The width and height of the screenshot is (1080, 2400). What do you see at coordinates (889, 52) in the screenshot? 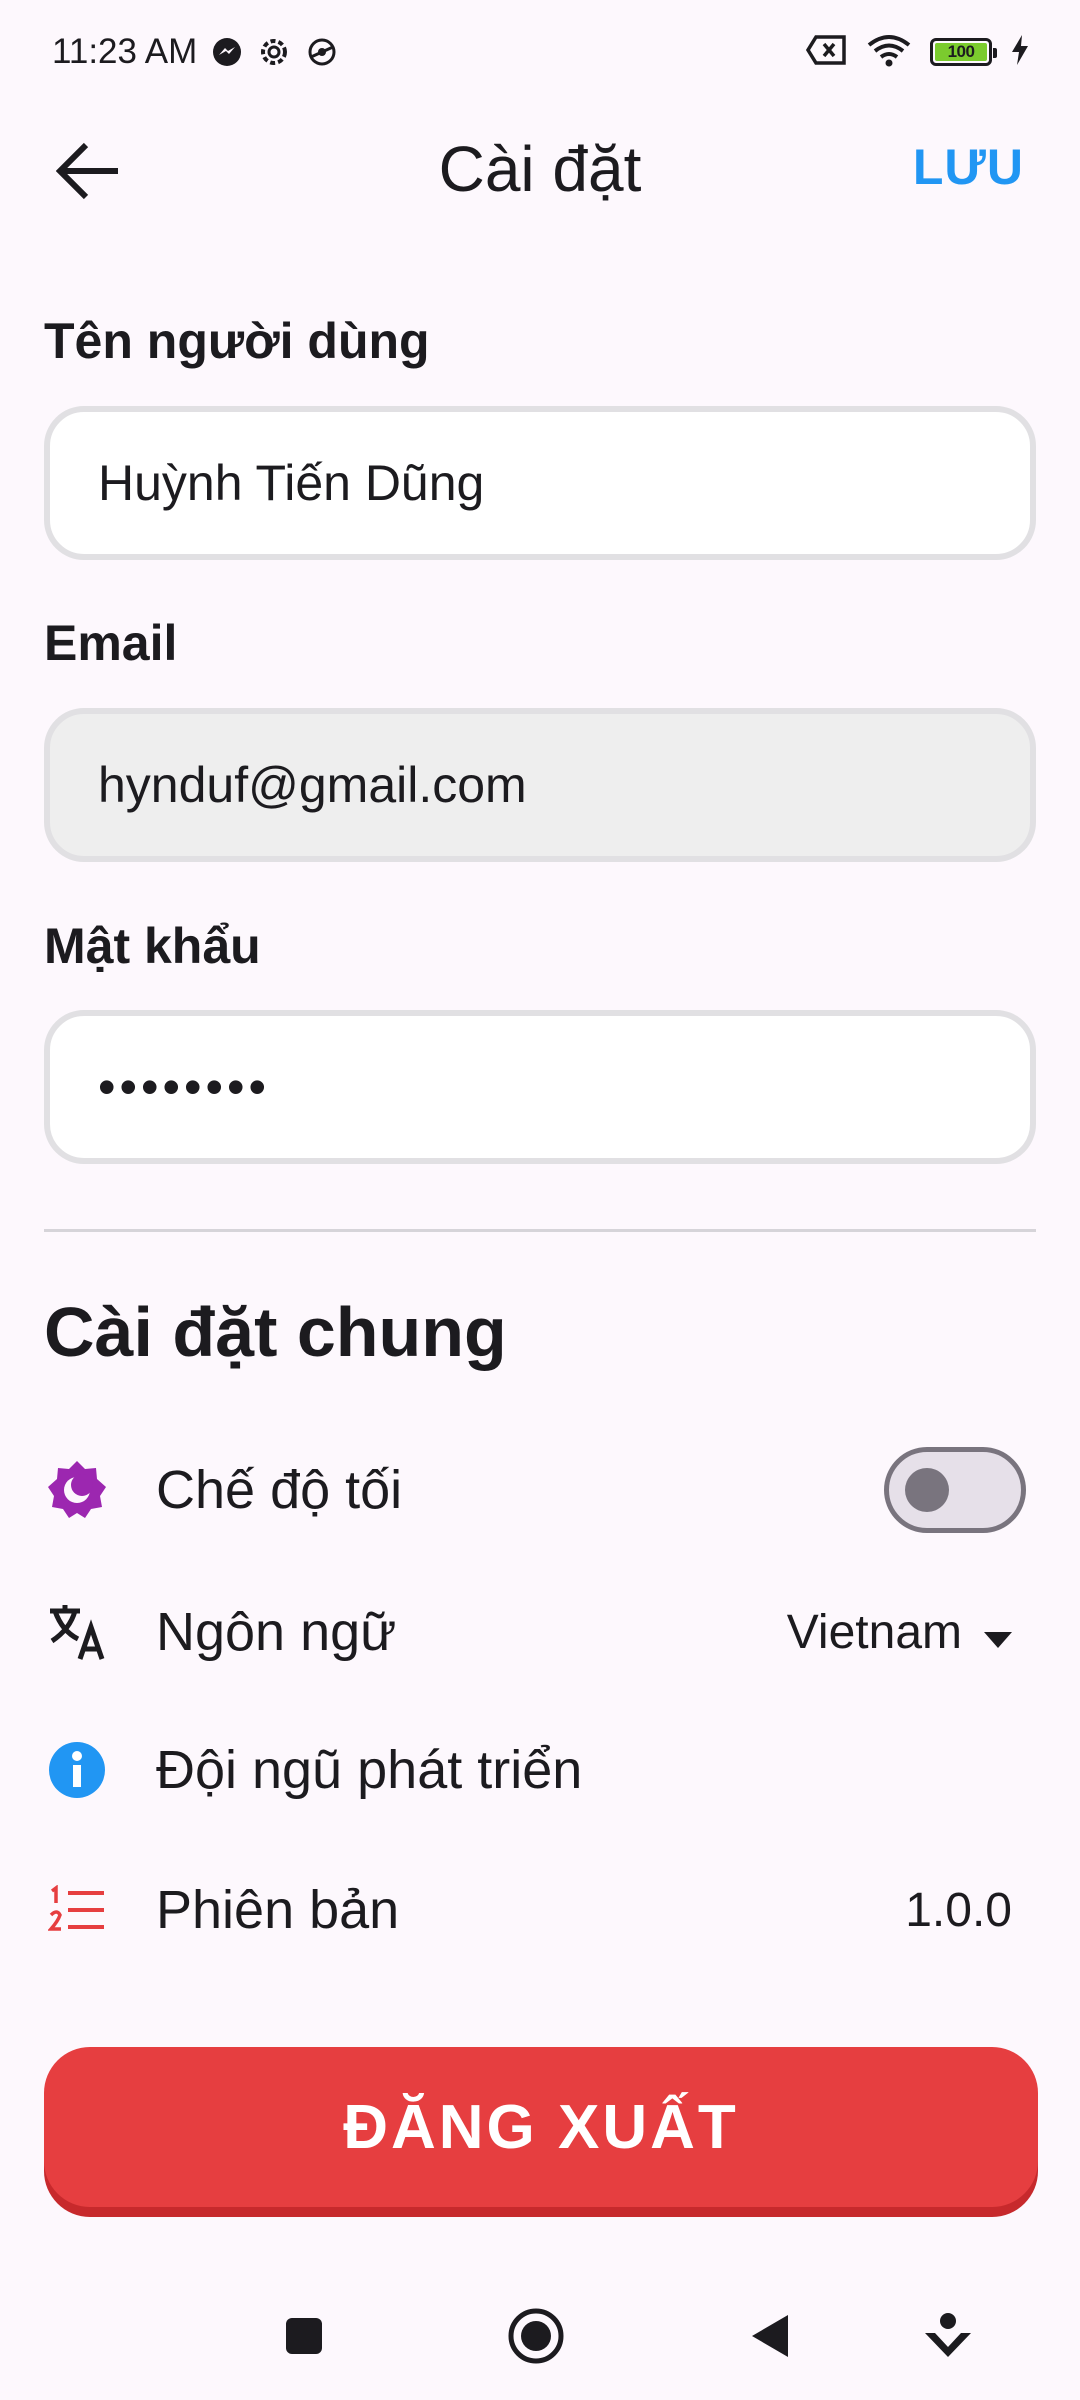
I see `wifi-icon` at bounding box center [889, 52].